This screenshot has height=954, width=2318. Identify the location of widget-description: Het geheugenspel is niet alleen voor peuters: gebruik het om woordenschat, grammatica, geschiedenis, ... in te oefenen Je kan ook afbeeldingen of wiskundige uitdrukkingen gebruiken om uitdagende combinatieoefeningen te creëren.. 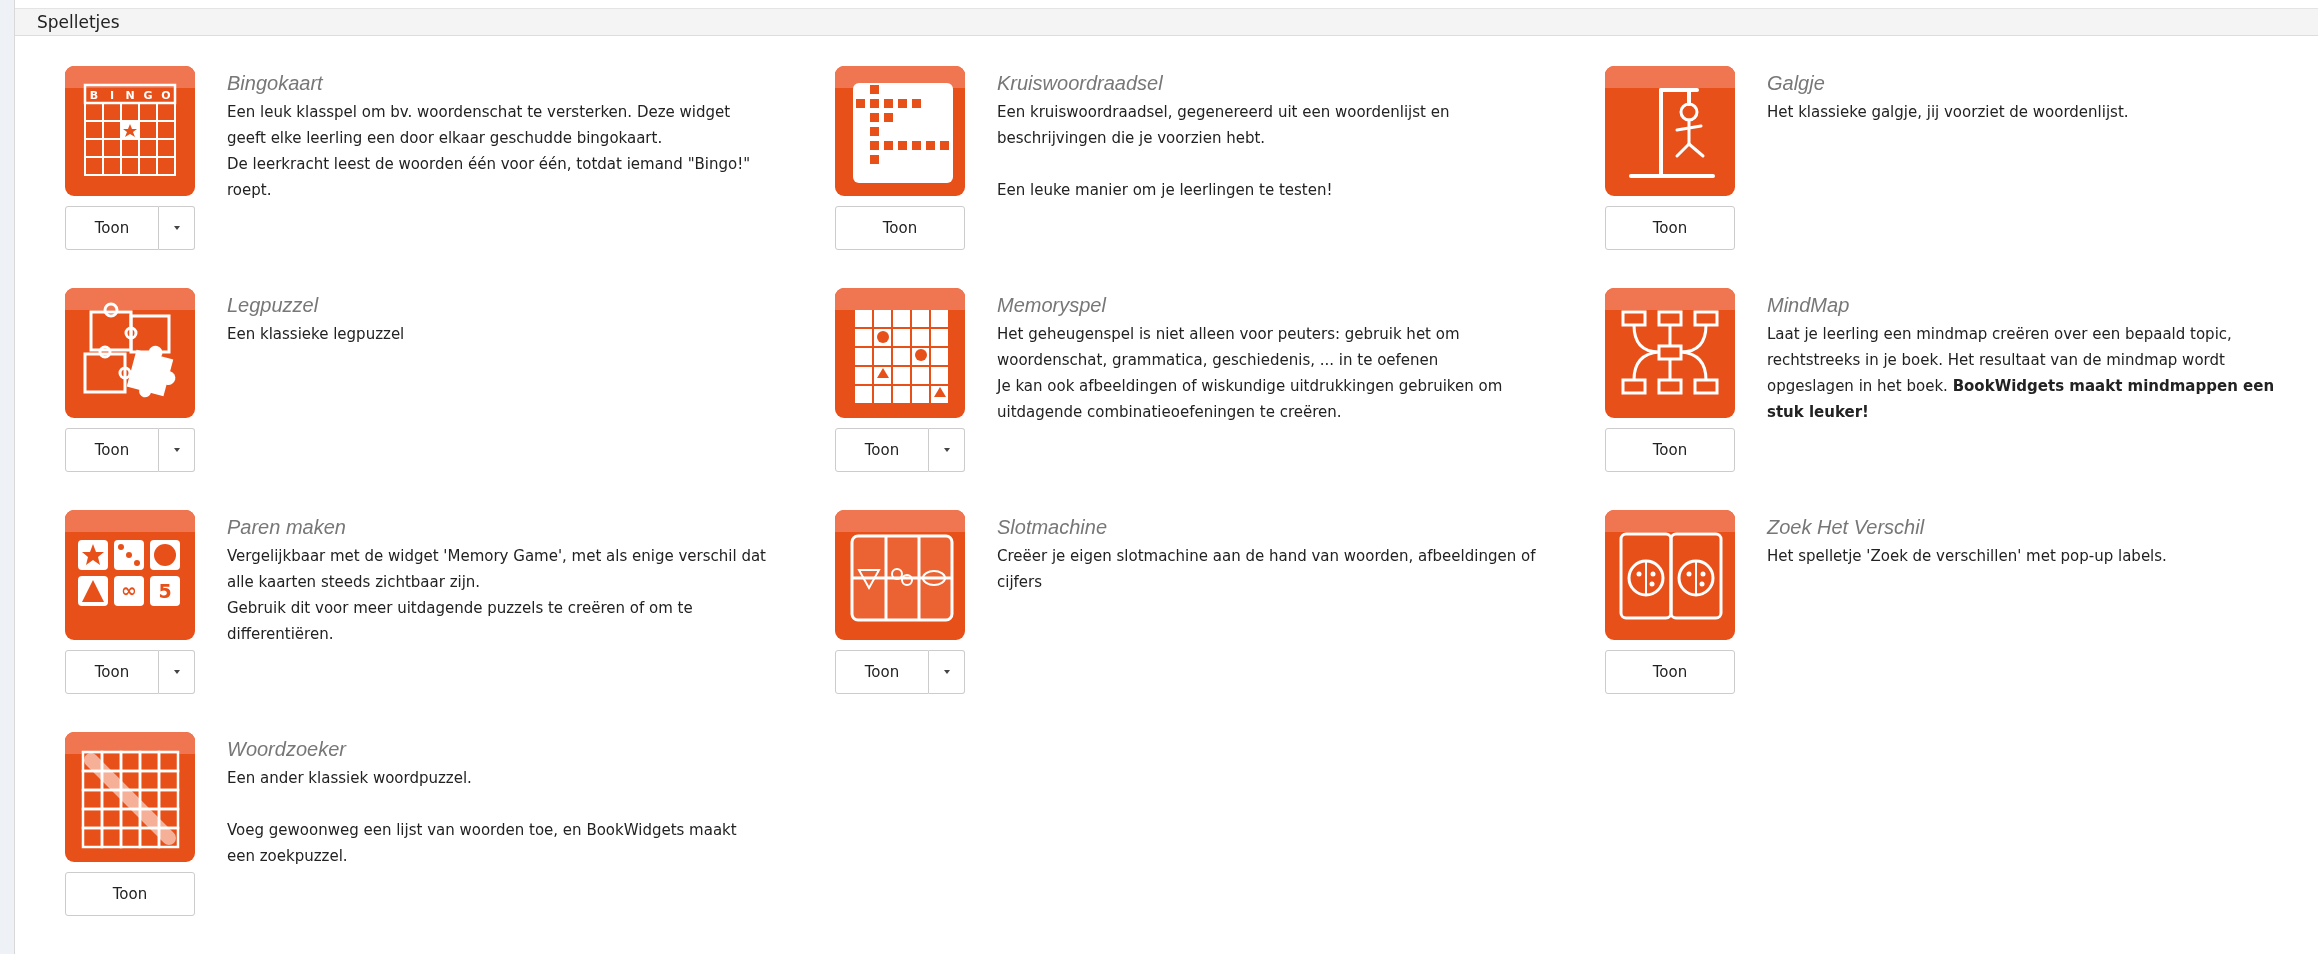
(1250, 373).